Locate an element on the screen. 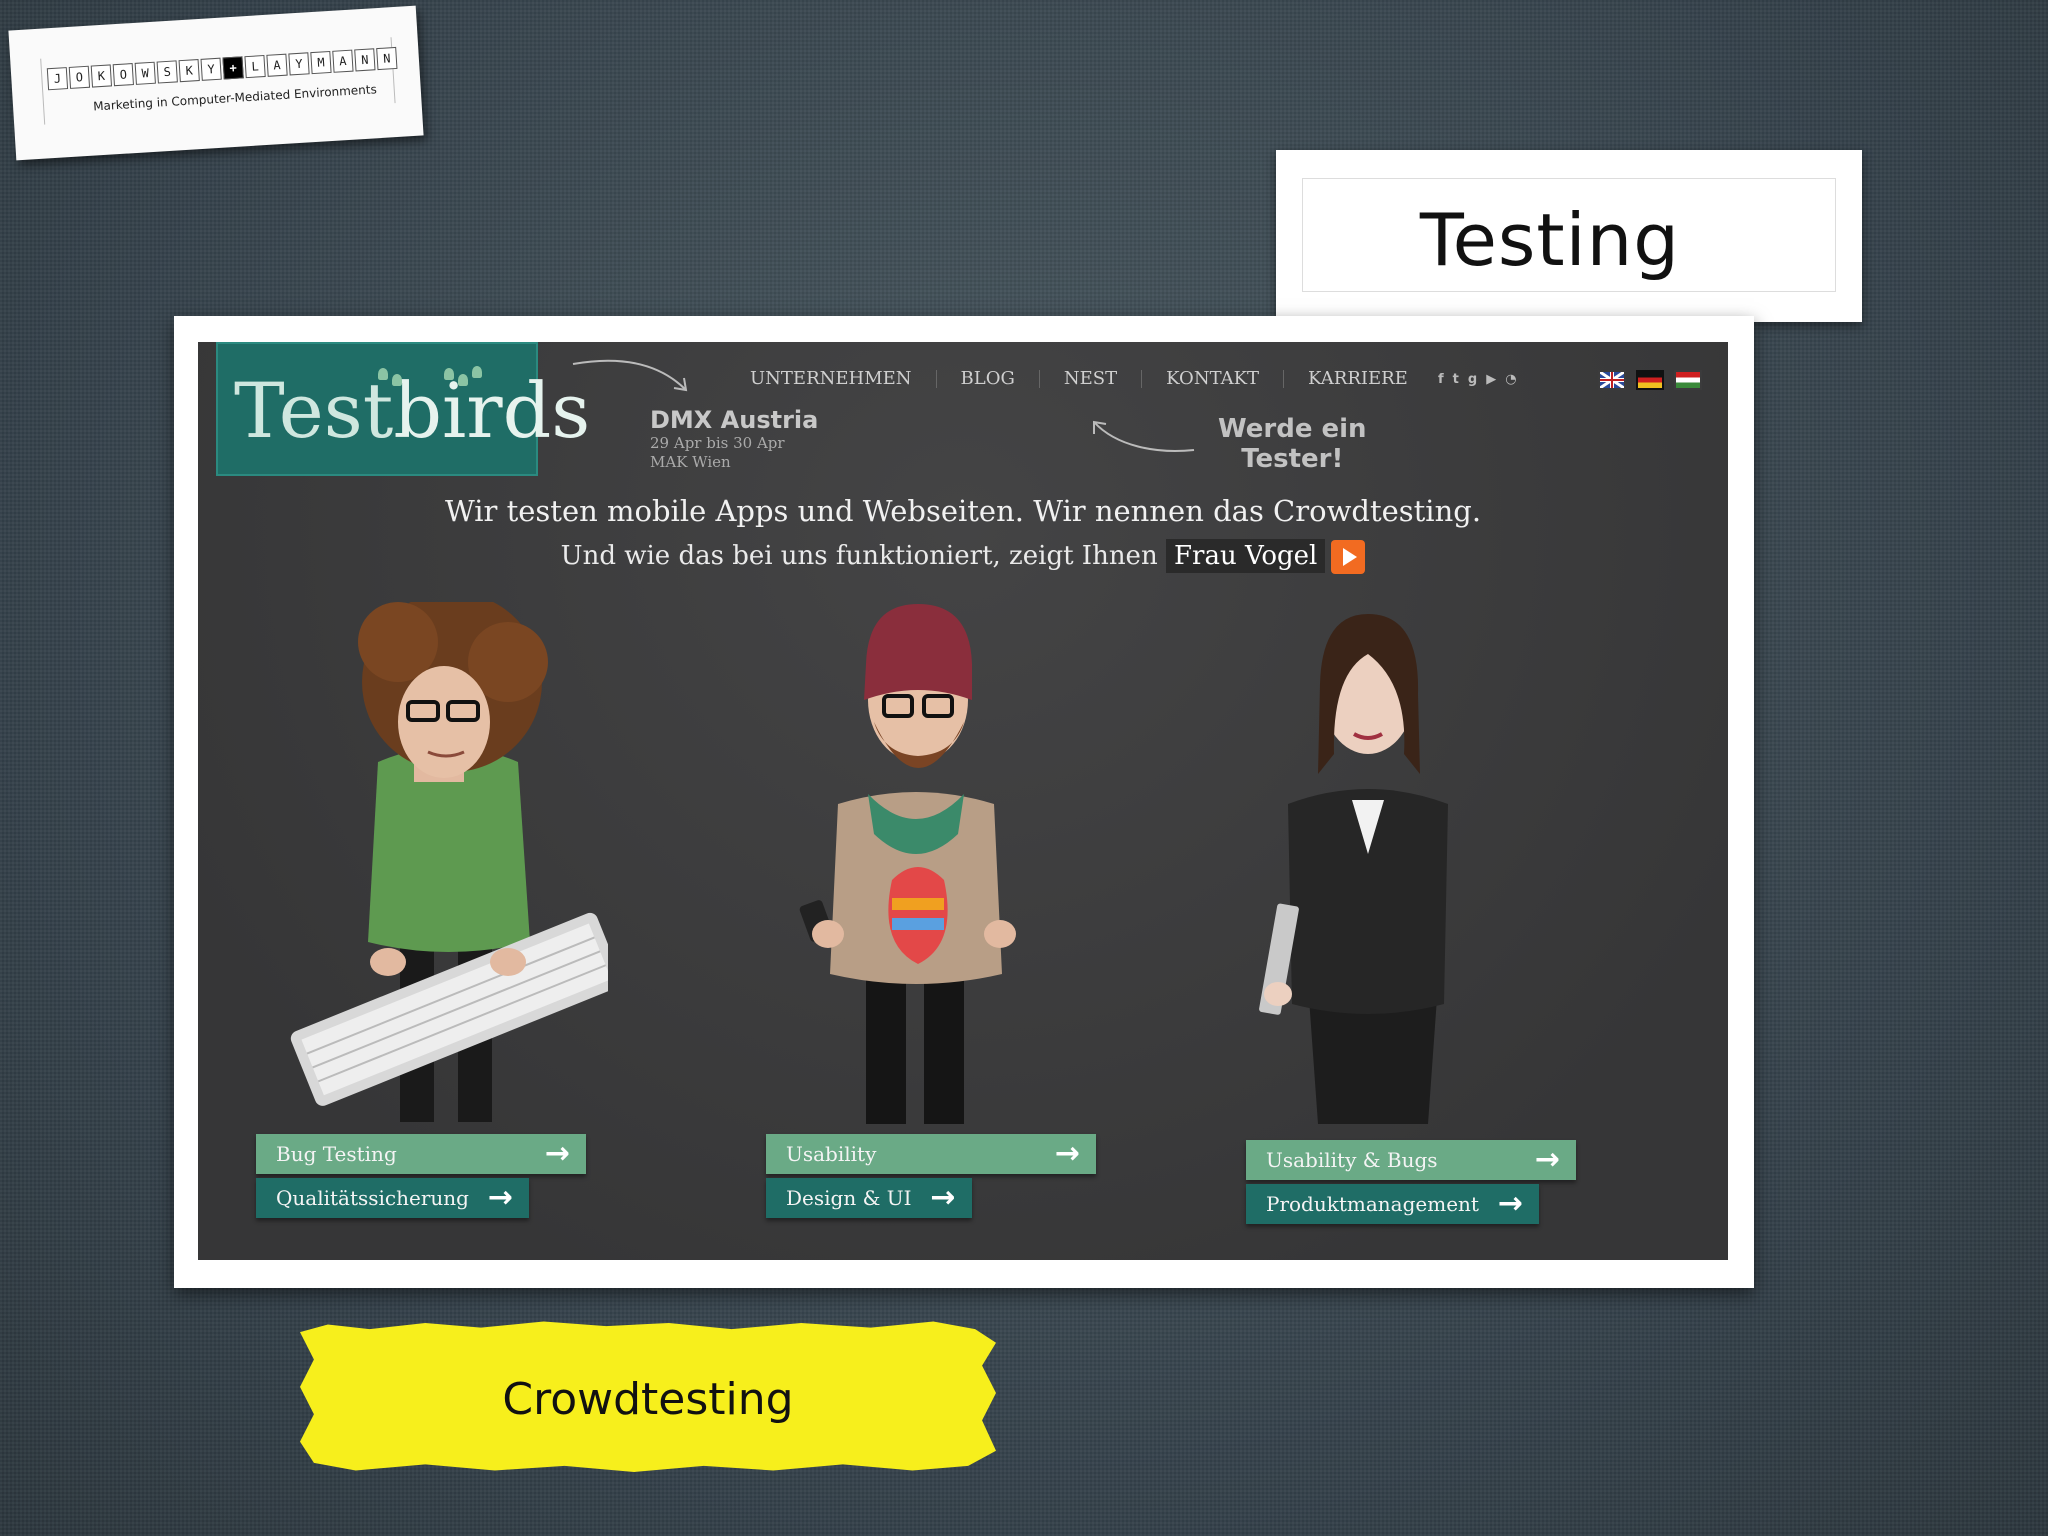  de-flag-icon is located at coordinates (1650, 380).